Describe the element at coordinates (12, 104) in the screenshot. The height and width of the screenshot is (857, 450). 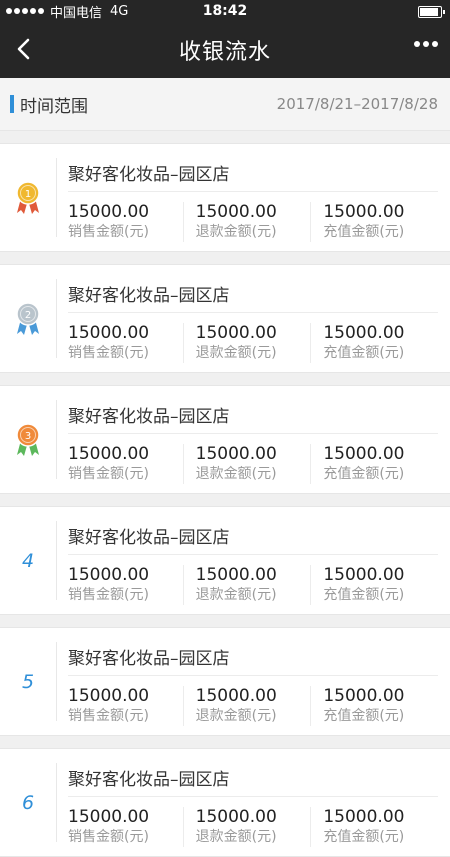
I see `section-accent-bar` at that location.